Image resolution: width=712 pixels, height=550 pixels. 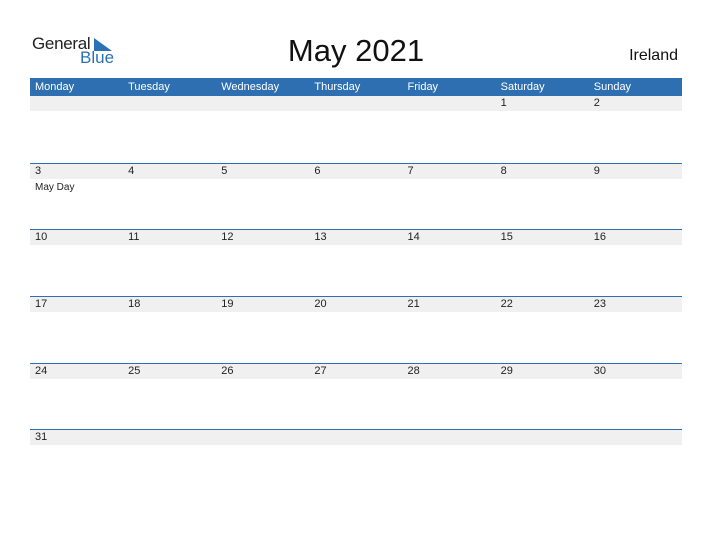 I want to click on day-number: 24, so click(x=41, y=370).